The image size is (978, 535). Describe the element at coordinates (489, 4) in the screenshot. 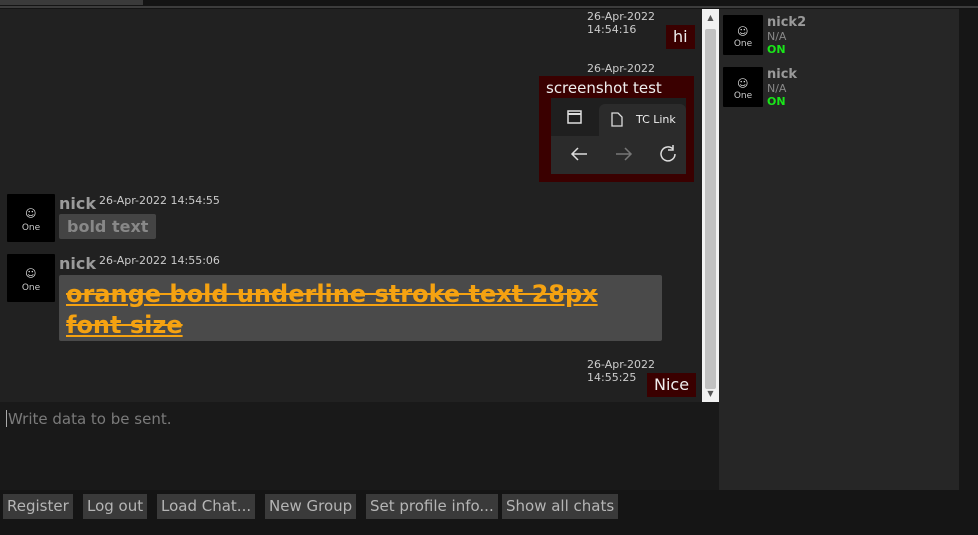

I see `window-top-bar` at that location.